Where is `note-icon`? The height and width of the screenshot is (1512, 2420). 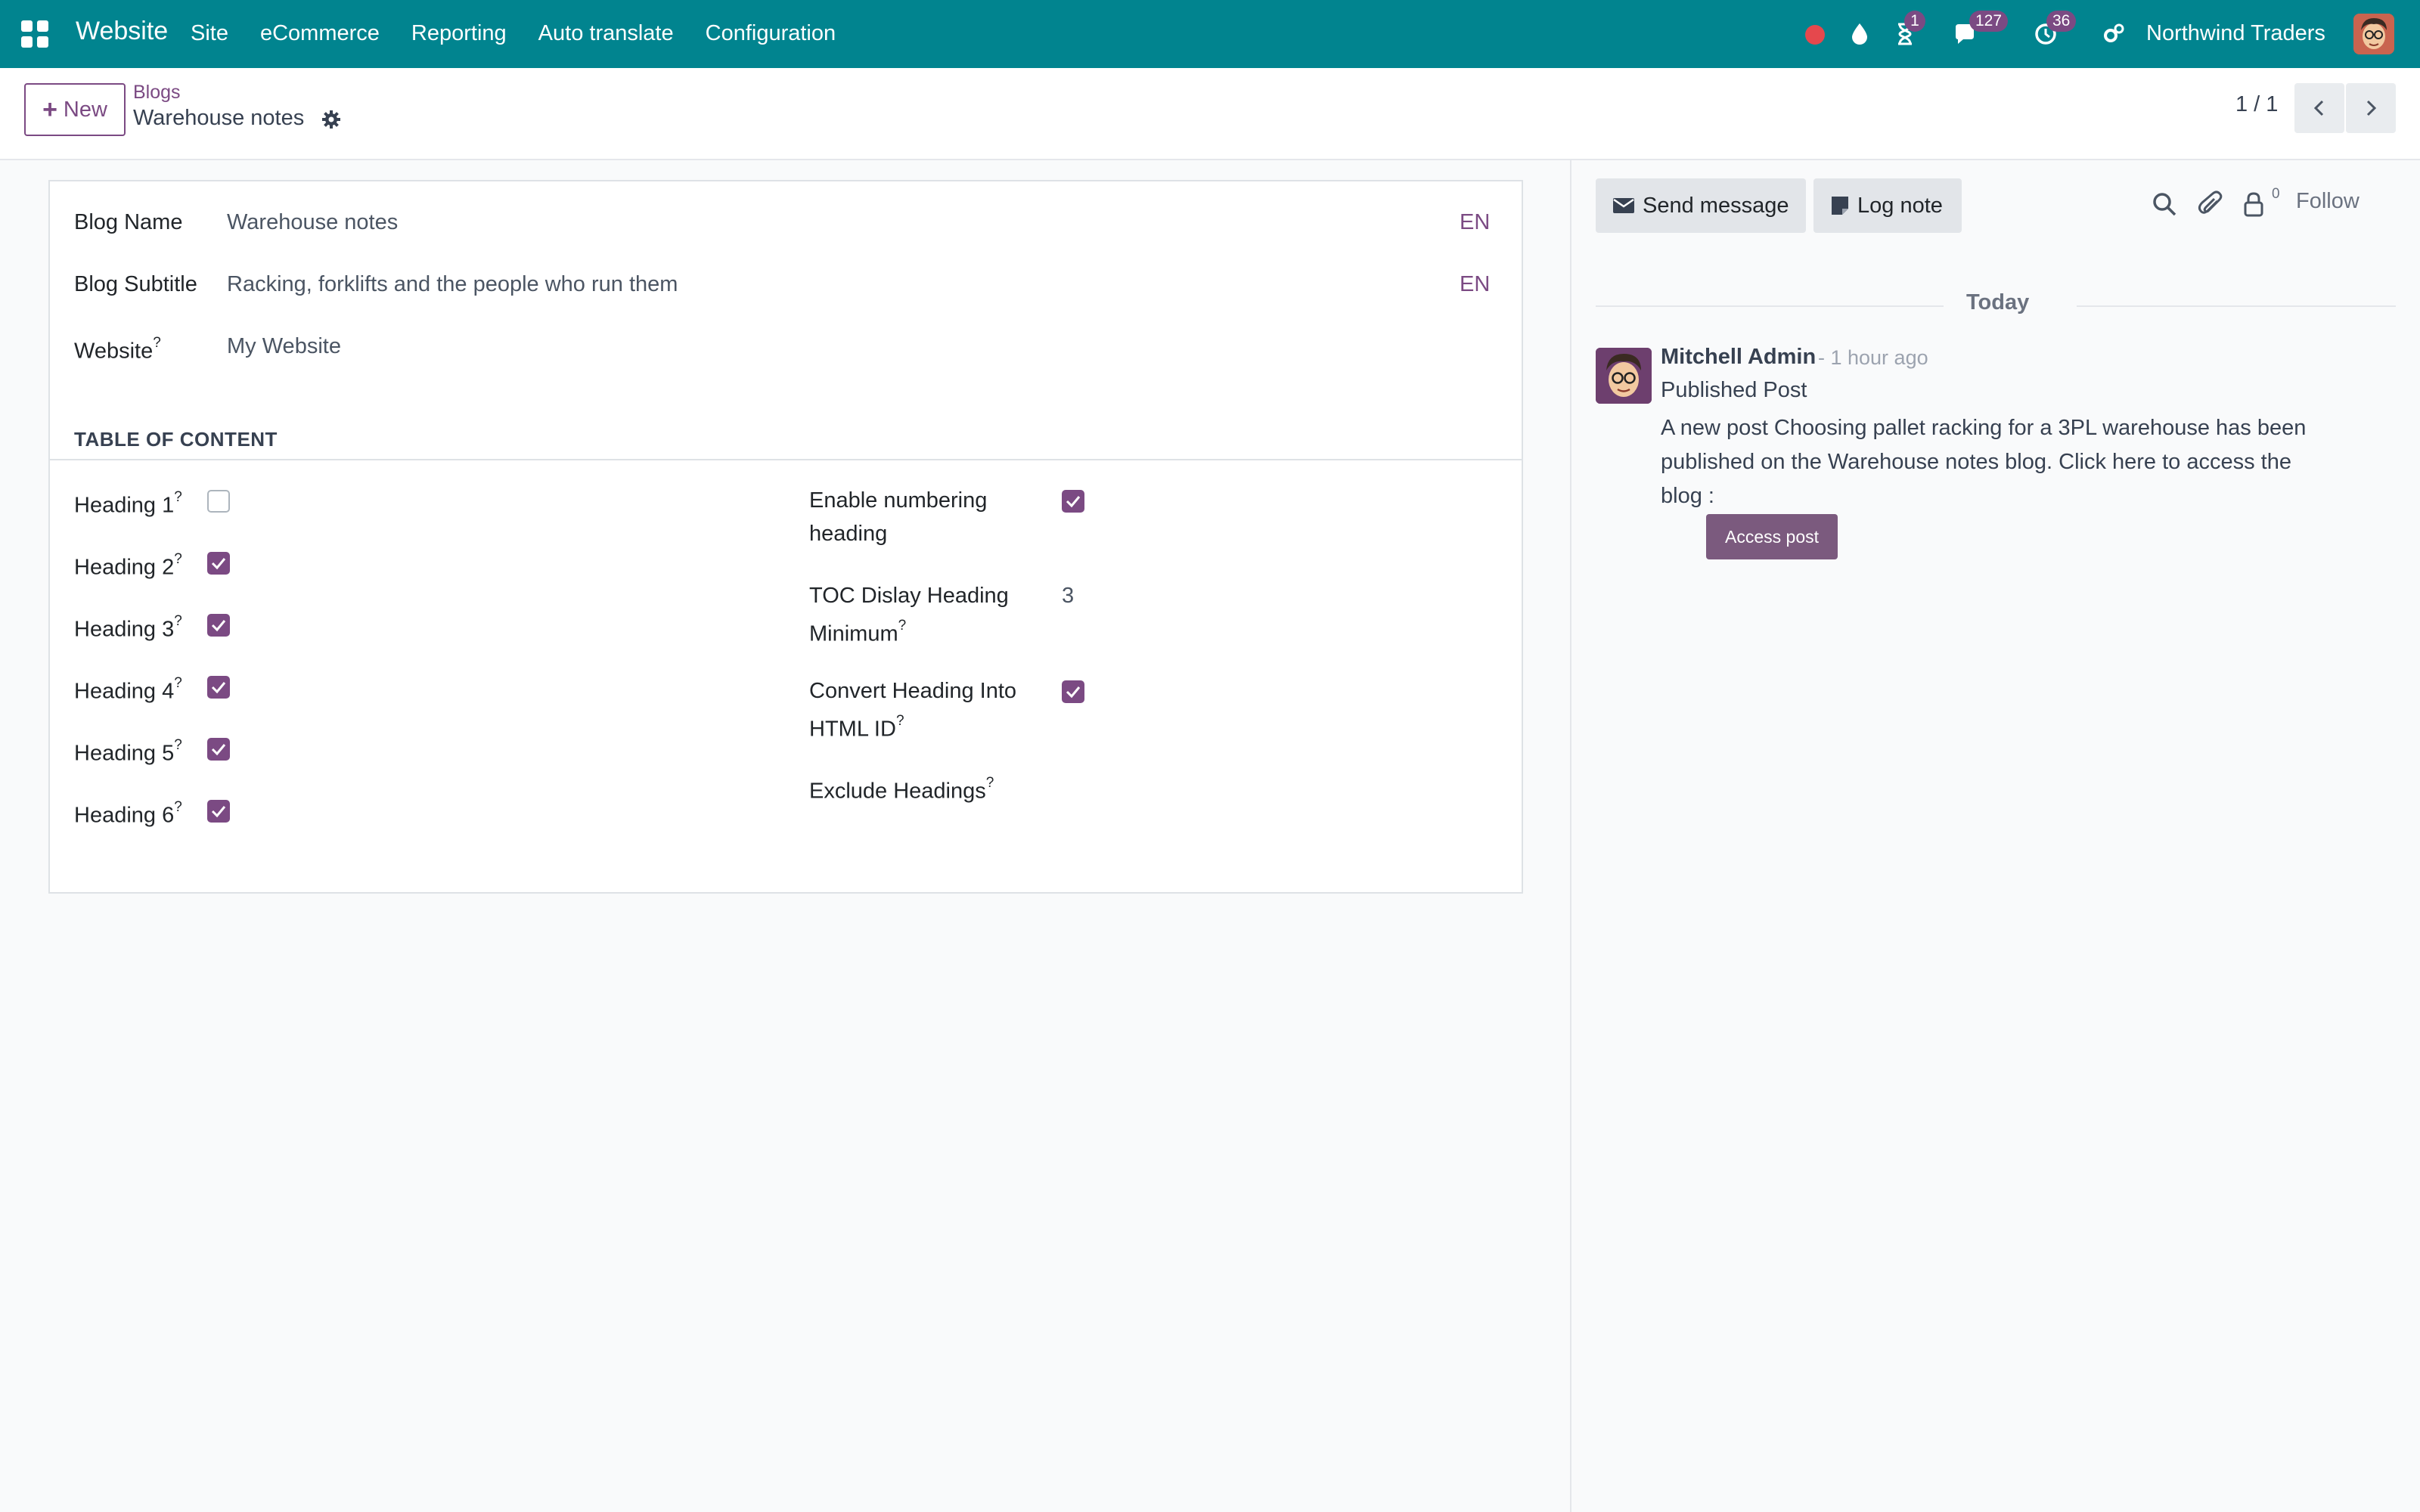
note-icon is located at coordinates (1840, 206).